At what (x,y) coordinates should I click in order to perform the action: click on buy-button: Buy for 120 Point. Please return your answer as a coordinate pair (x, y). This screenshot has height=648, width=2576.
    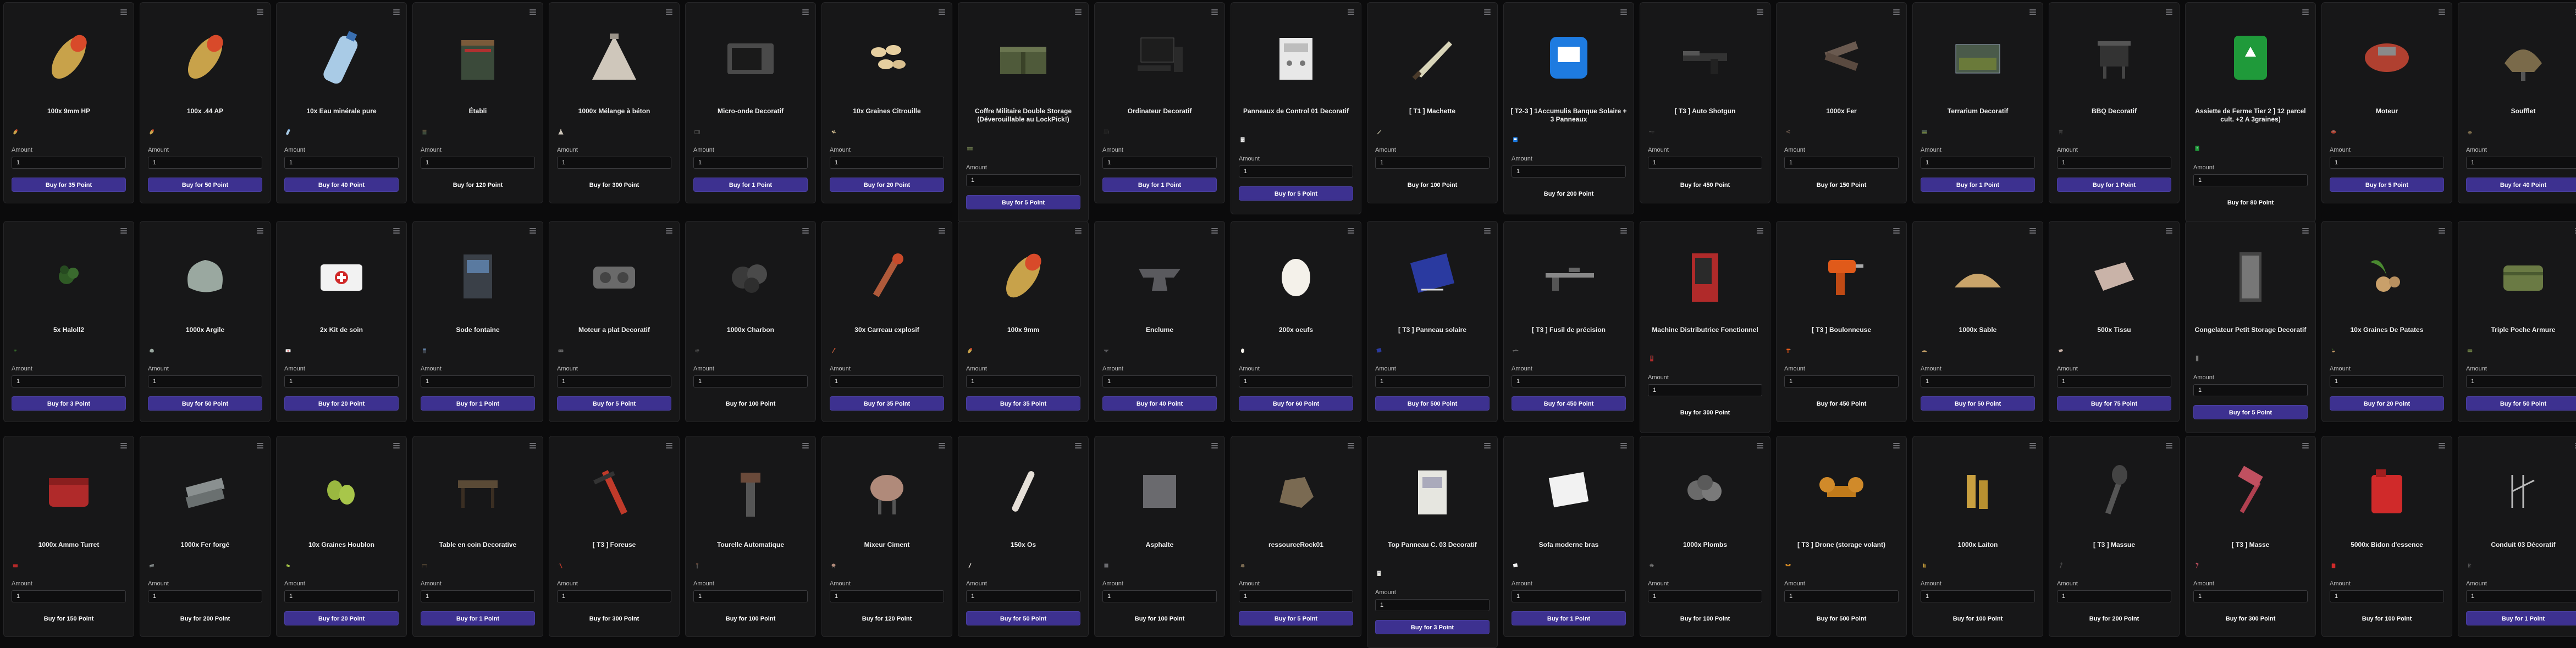
    Looking at the image, I should click on (478, 185).